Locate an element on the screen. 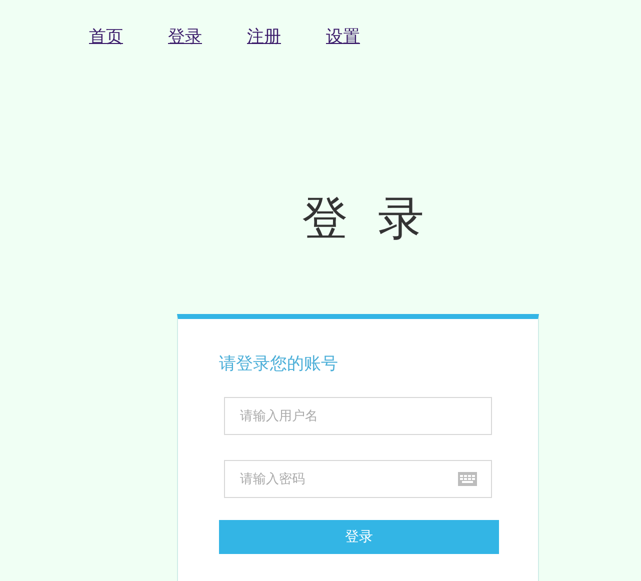 This screenshot has width=641, height=581. nav-link: 登录 is located at coordinates (185, 37).